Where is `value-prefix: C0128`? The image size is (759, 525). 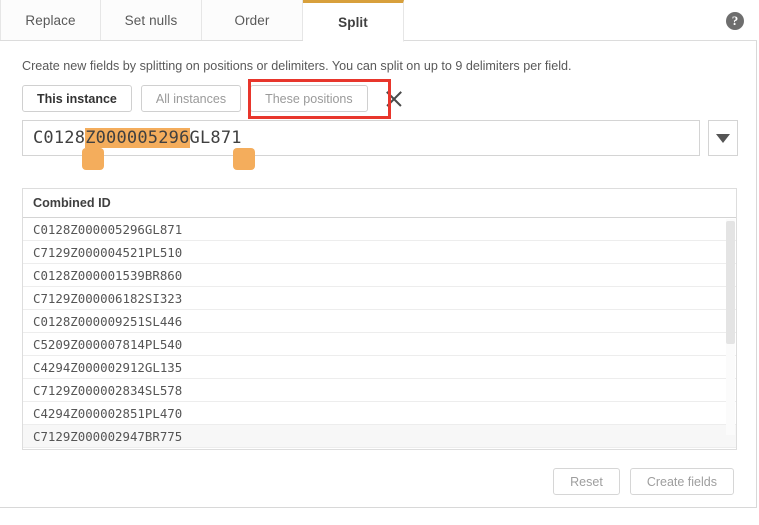 value-prefix: C0128 is located at coordinates (59, 138).